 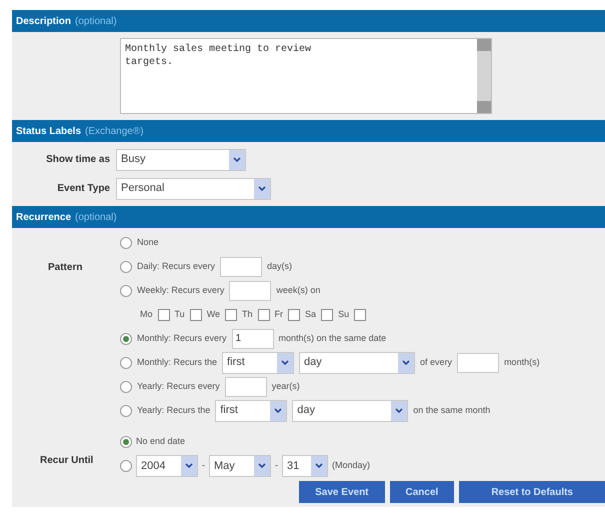 What do you see at coordinates (344, 314) in the screenshot?
I see `day-label: Su` at bounding box center [344, 314].